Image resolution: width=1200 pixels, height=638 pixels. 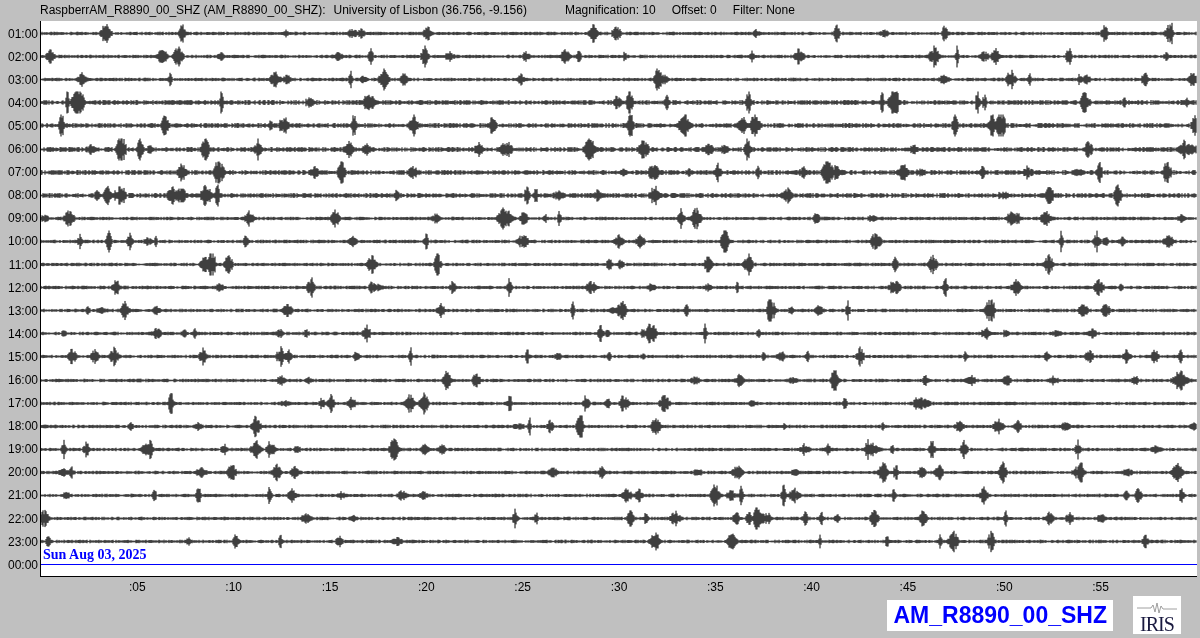 I want to click on axis-label: :10, so click(x=233, y=586).